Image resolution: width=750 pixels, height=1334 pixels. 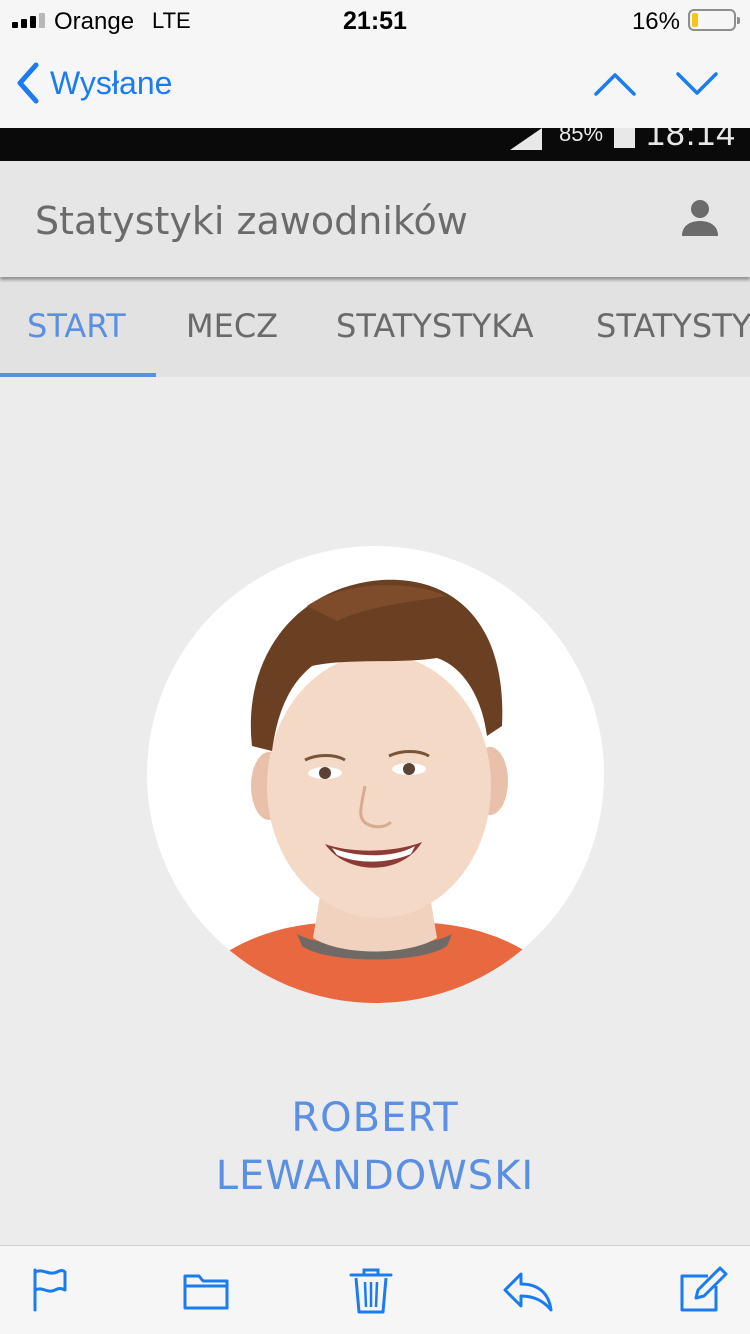 What do you see at coordinates (375, 84) in the screenshot?
I see `mail-navigation-bar: Wysłane` at bounding box center [375, 84].